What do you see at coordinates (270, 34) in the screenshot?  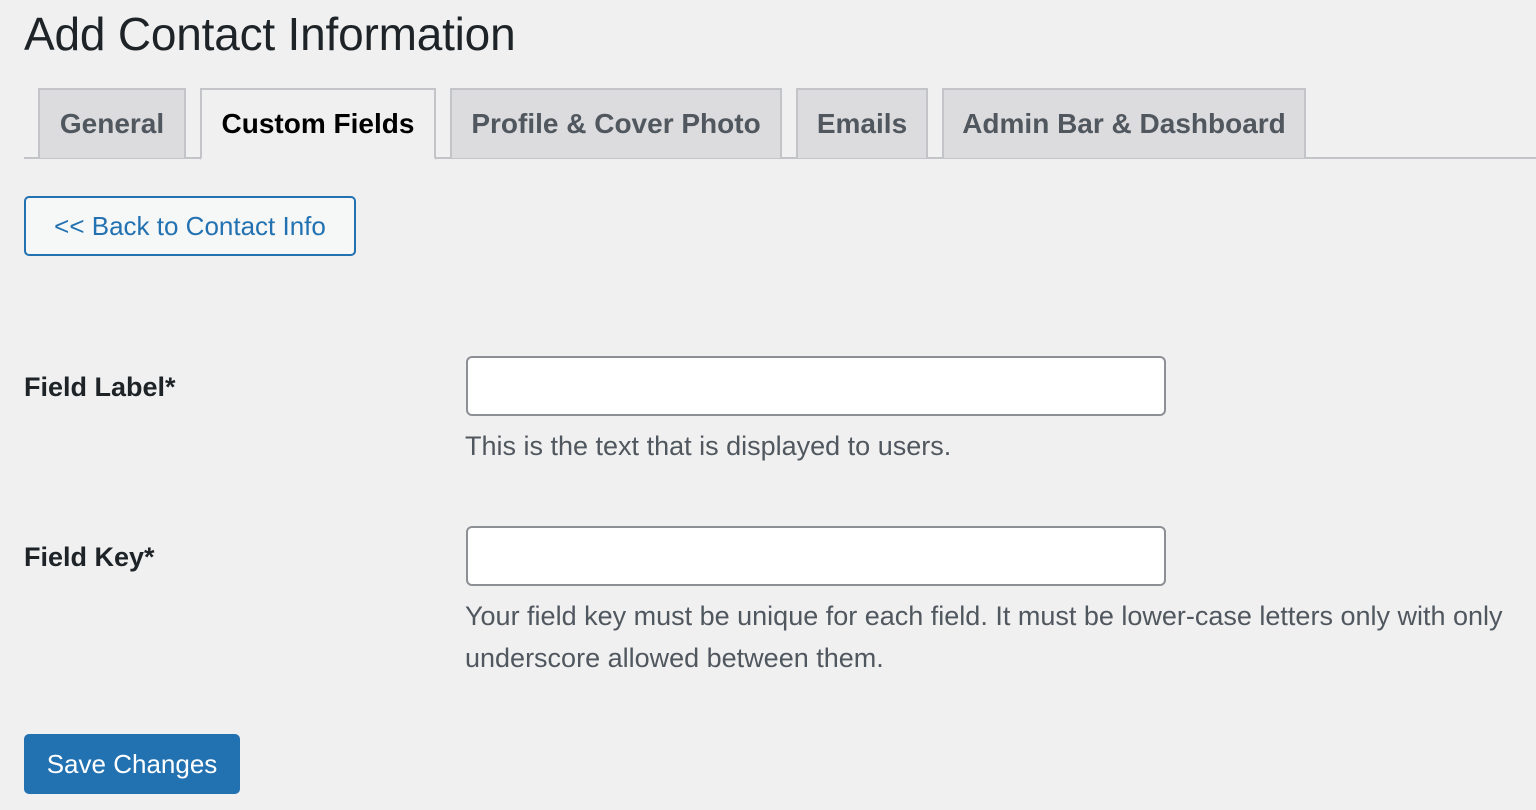 I see `page-title: Add Contact Information` at bounding box center [270, 34].